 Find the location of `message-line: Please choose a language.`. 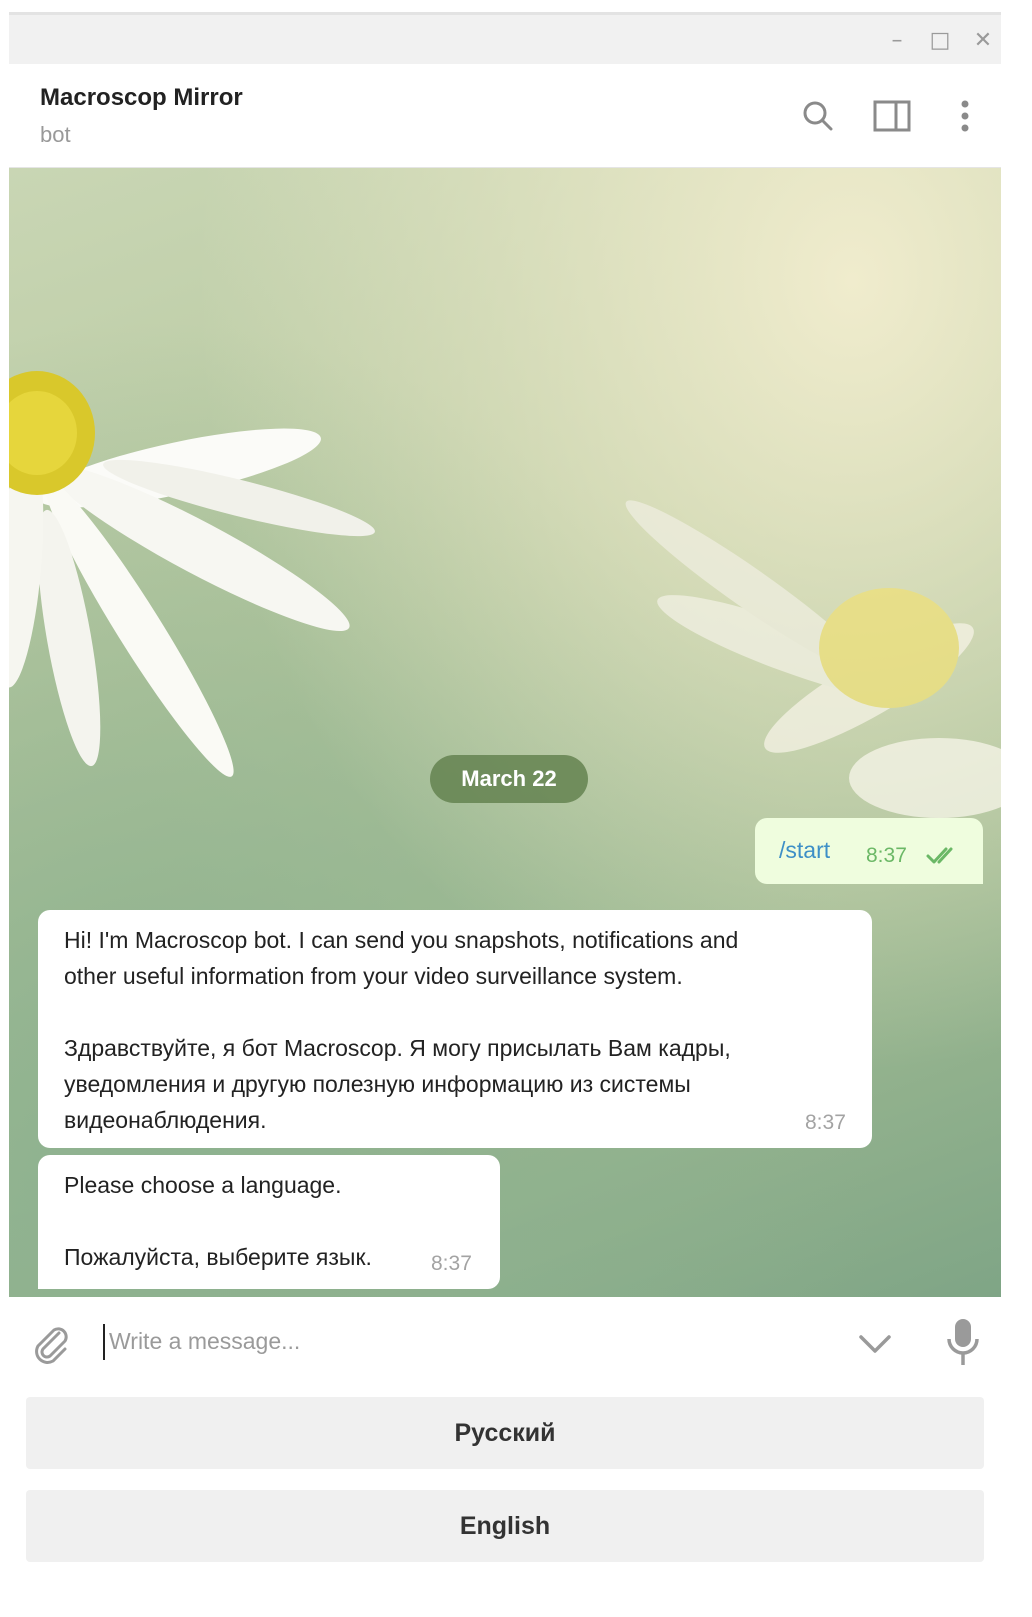

message-line: Please choose a language. is located at coordinates (203, 1185).